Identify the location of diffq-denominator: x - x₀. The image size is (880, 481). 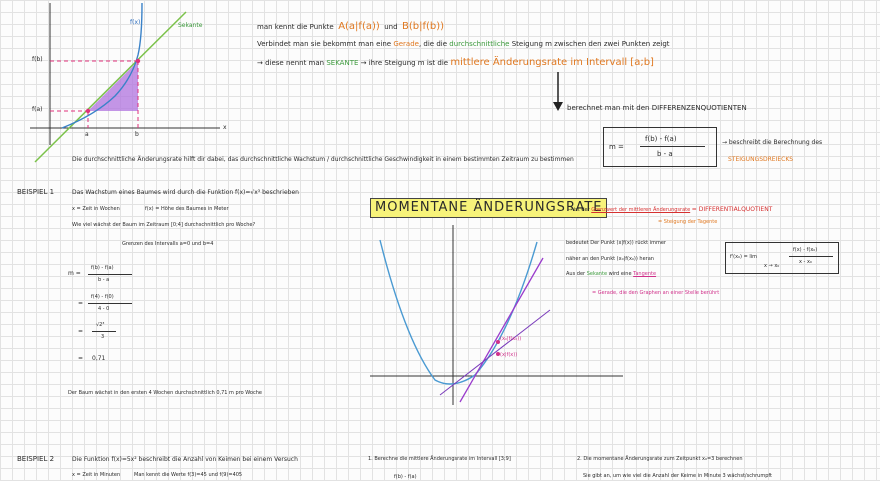
(805, 262).